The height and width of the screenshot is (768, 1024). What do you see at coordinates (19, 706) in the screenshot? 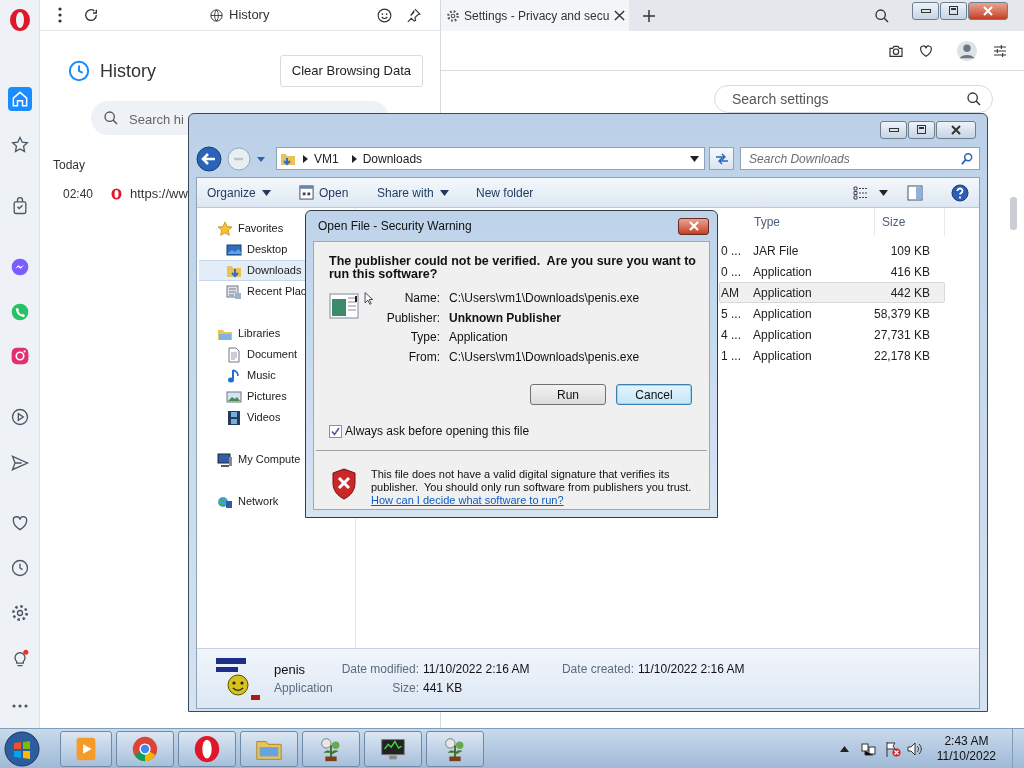
I see `more-dots-icon` at bounding box center [19, 706].